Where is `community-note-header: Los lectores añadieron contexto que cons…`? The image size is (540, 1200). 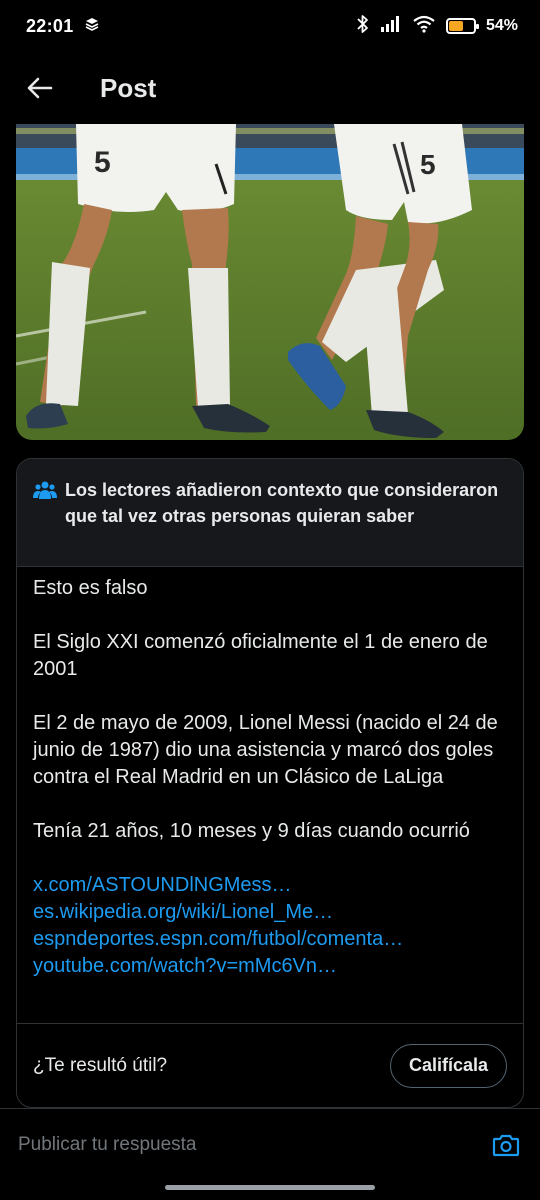
community-note-header: Los lectores añadieron contexto que cons… is located at coordinates (270, 513).